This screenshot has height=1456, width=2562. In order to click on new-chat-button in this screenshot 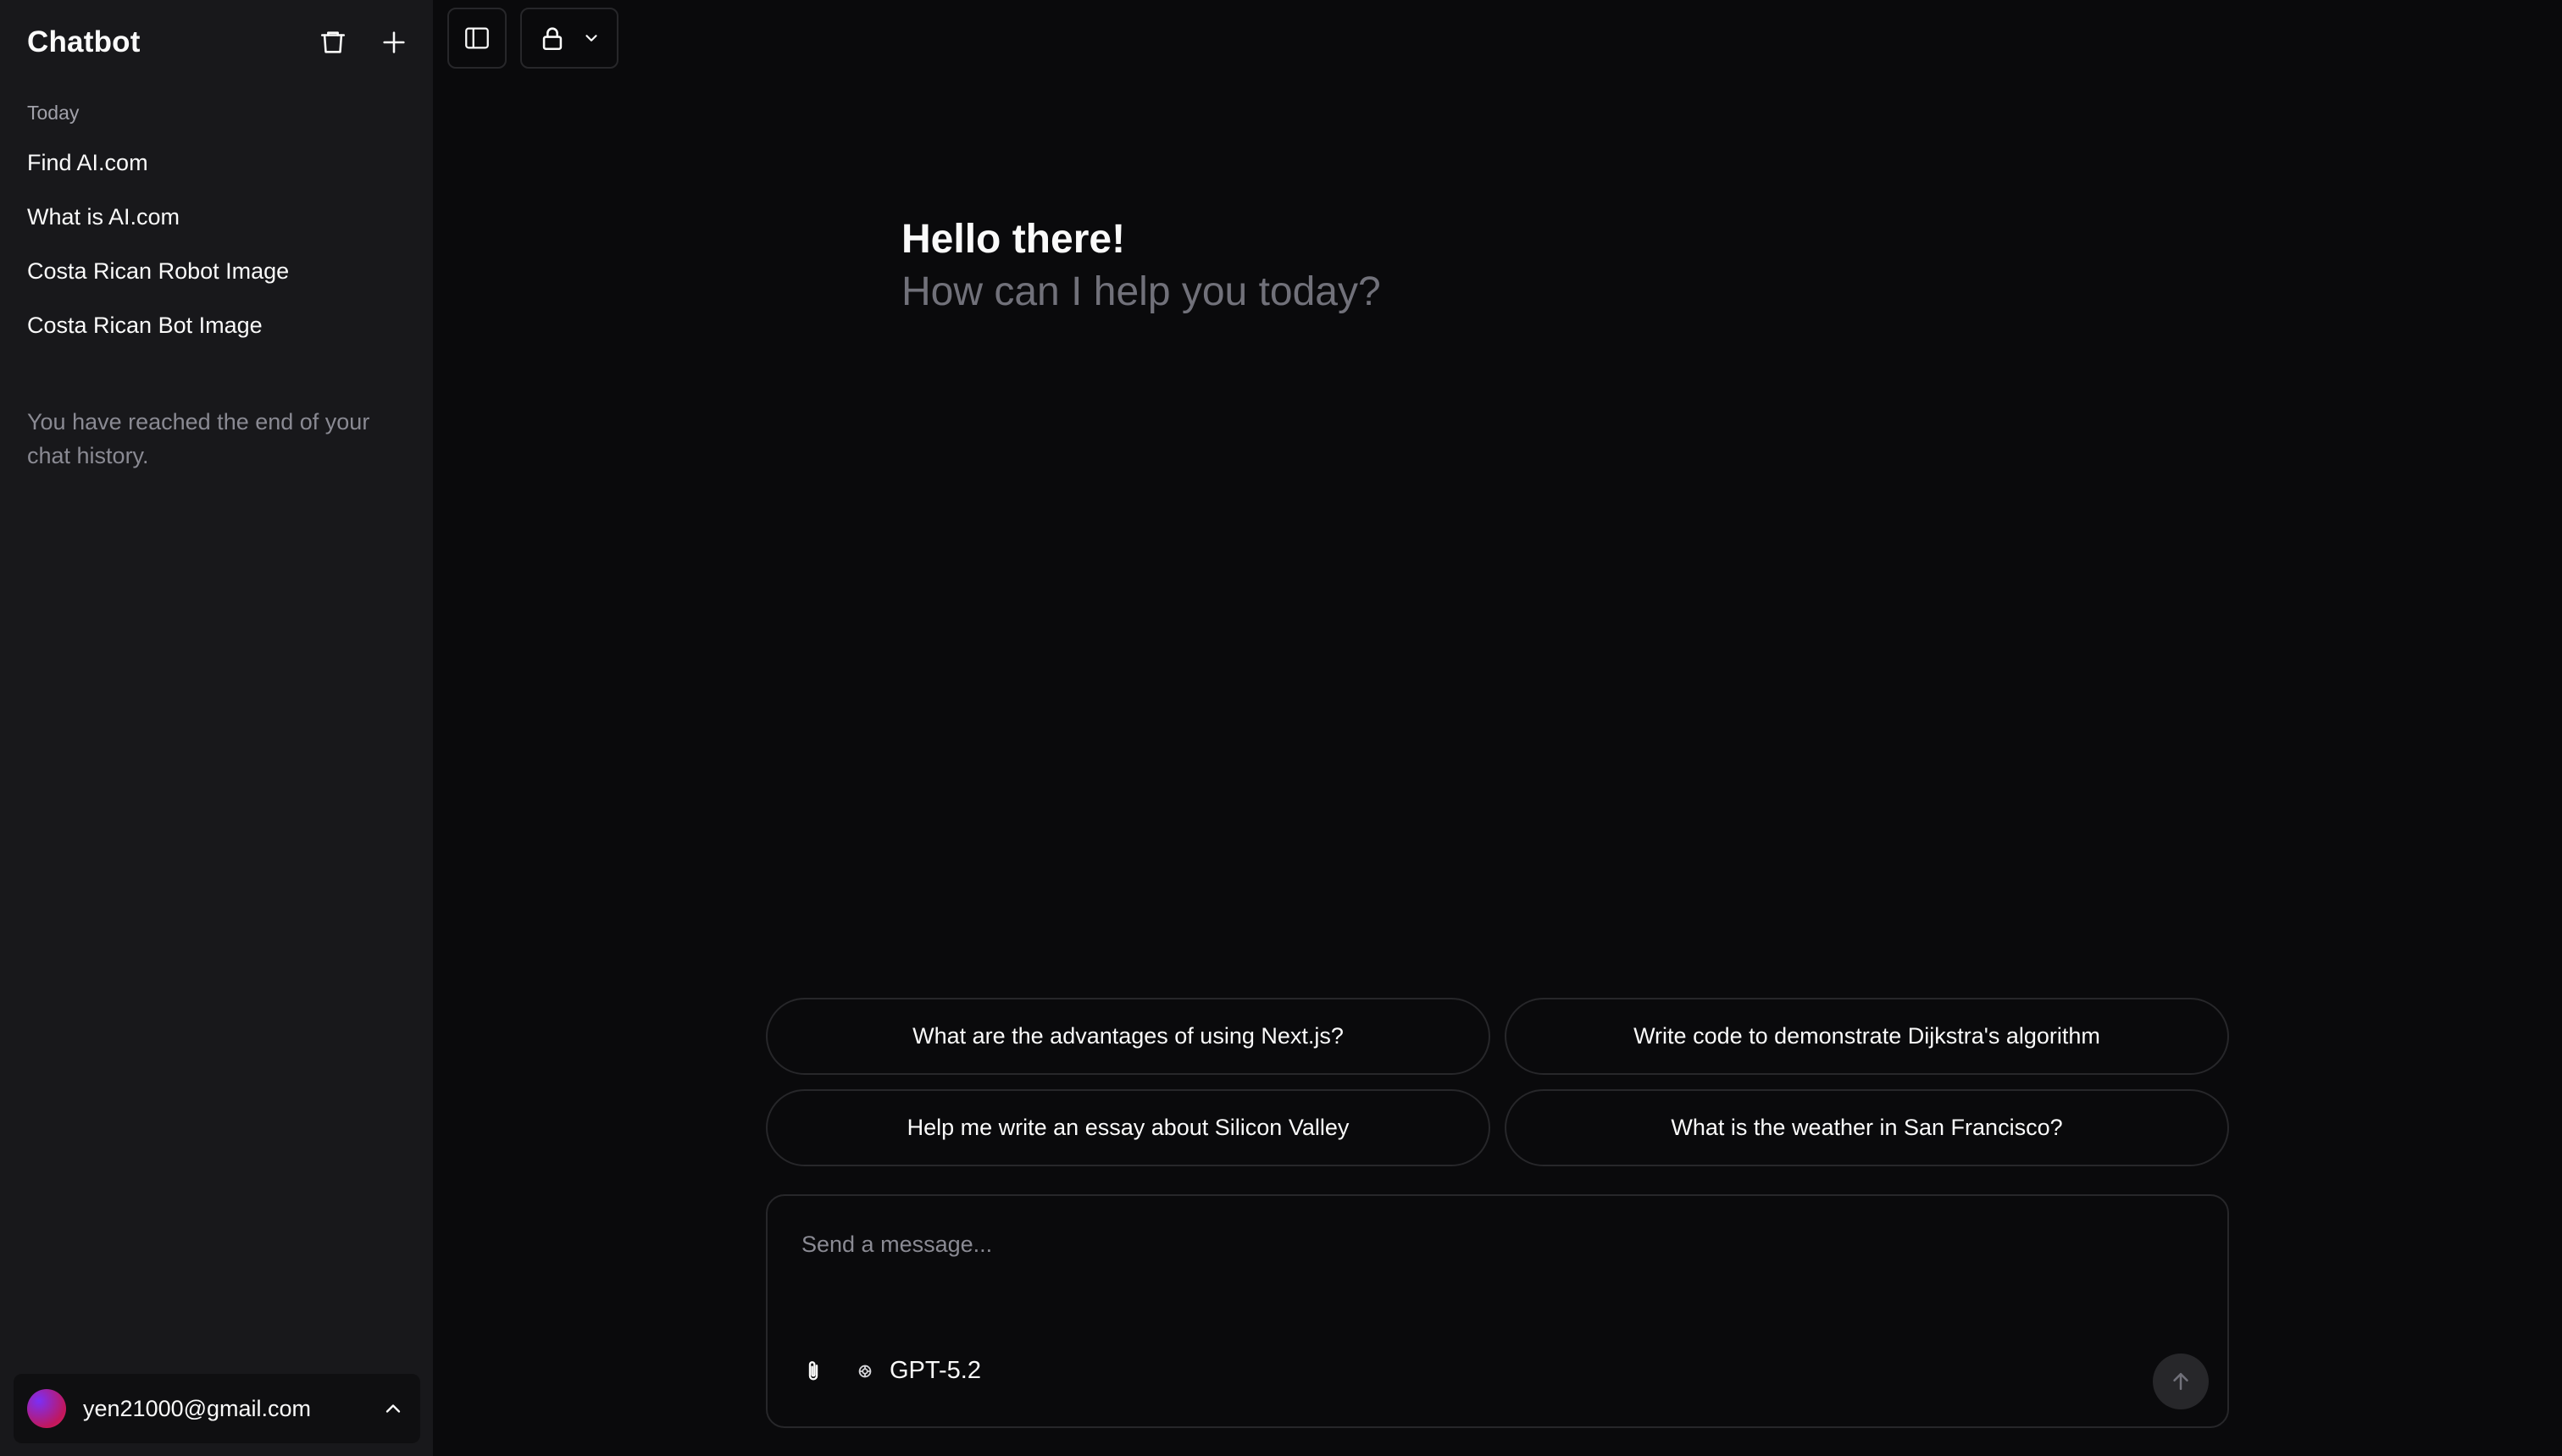, I will do `click(394, 42)`.